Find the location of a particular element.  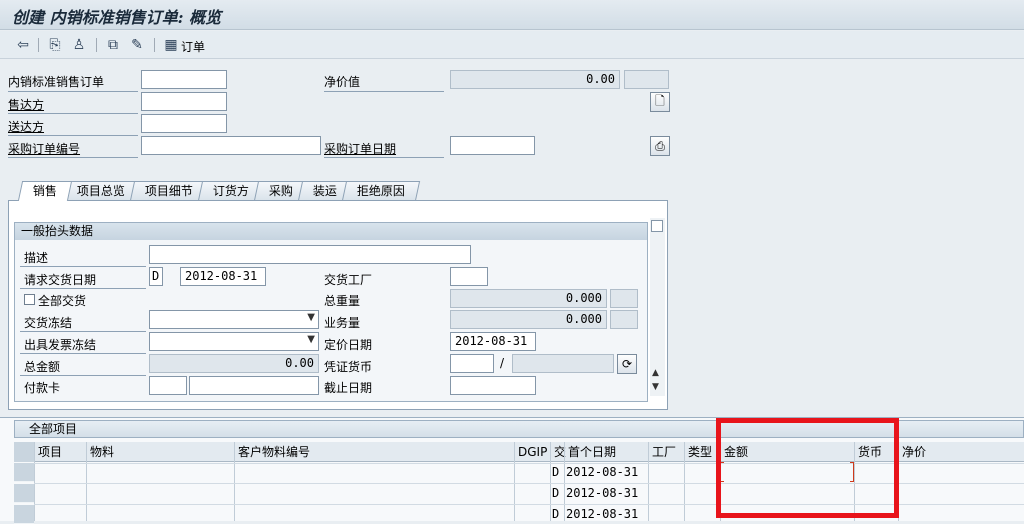

header-detail-icon: ⎘ is located at coordinates (55, 45).